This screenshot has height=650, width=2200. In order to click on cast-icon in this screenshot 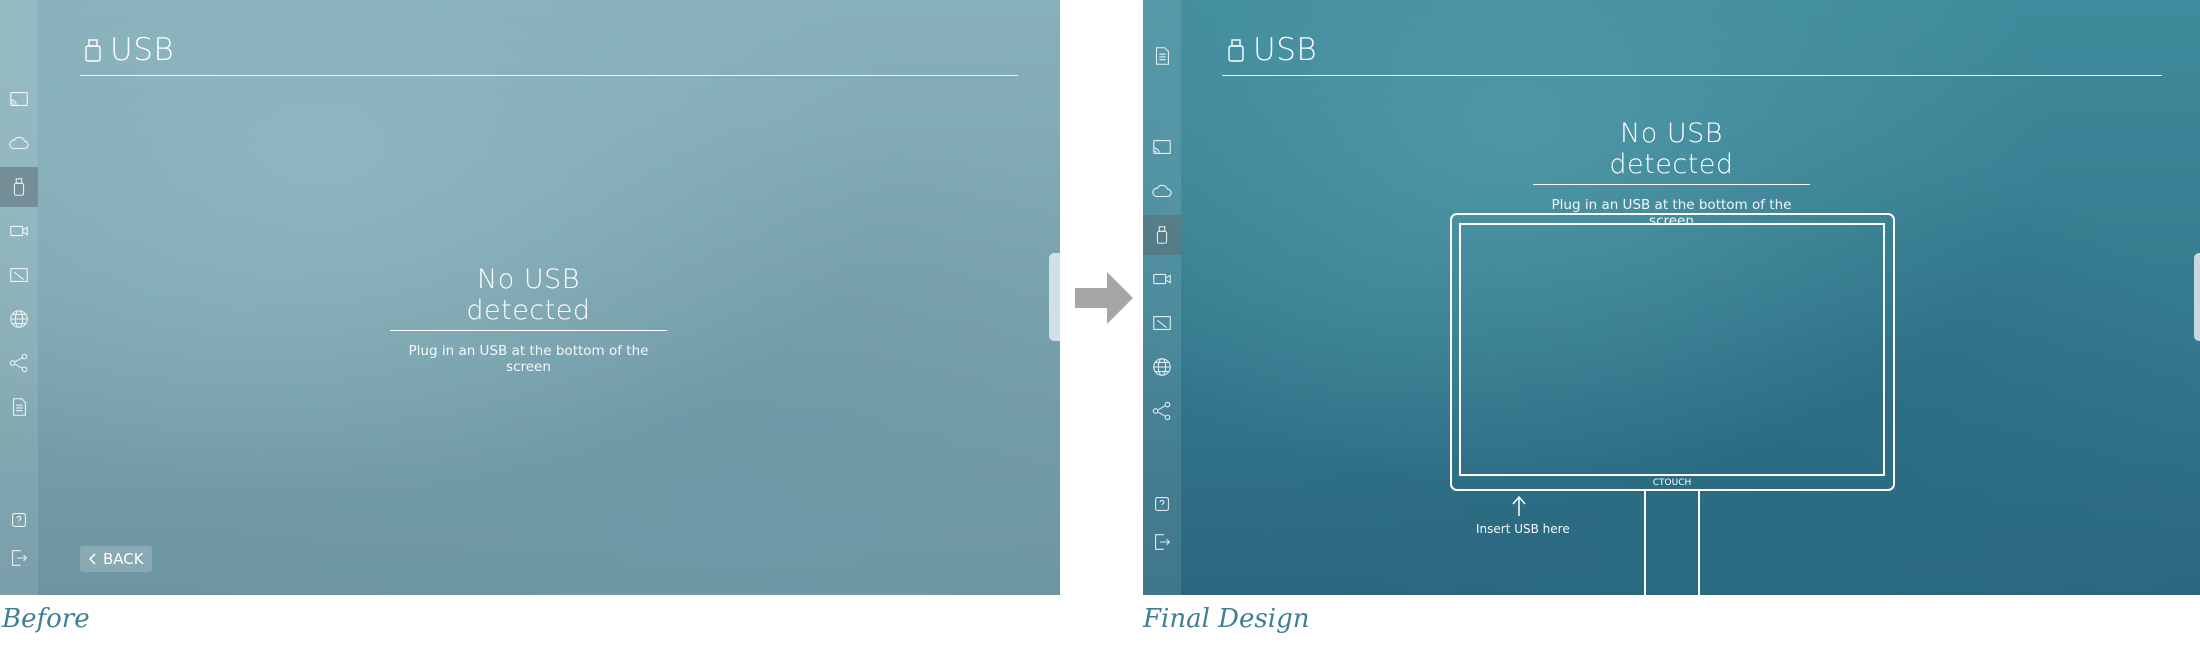, I will do `click(19, 99)`.